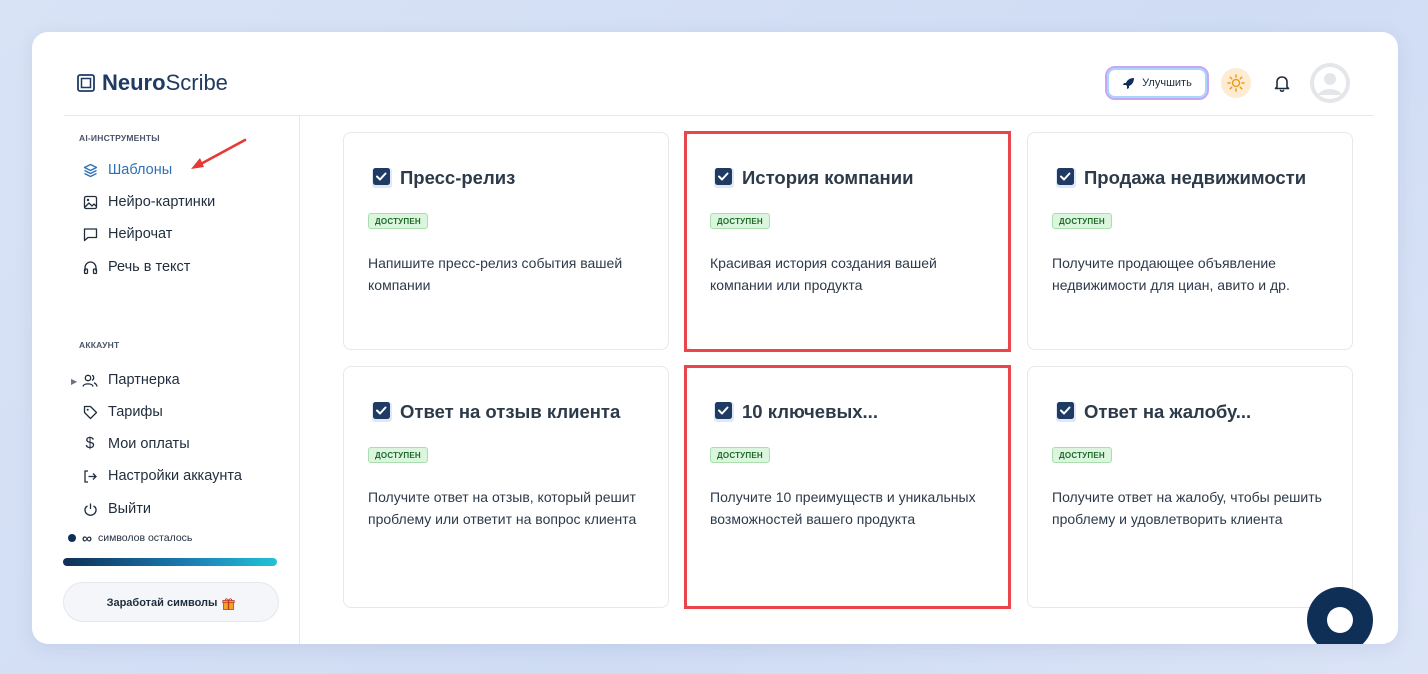 The image size is (1428, 674). I want to click on sidebar-item-logout: Выйти, so click(116, 509).